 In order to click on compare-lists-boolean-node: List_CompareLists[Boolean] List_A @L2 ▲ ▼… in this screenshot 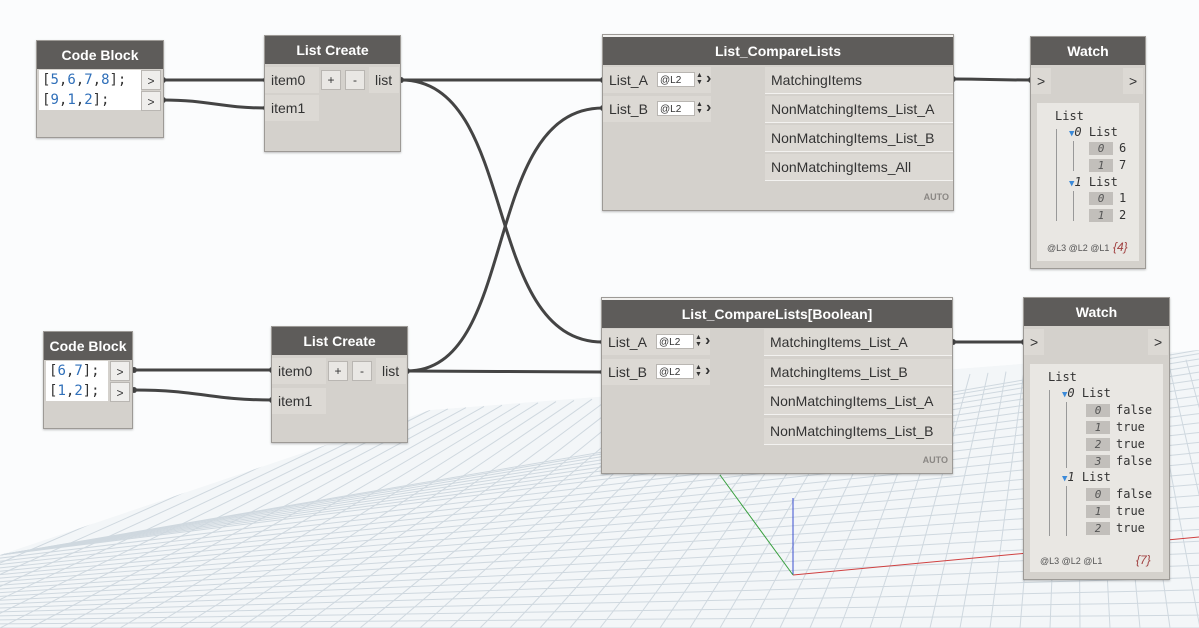, I will do `click(777, 385)`.